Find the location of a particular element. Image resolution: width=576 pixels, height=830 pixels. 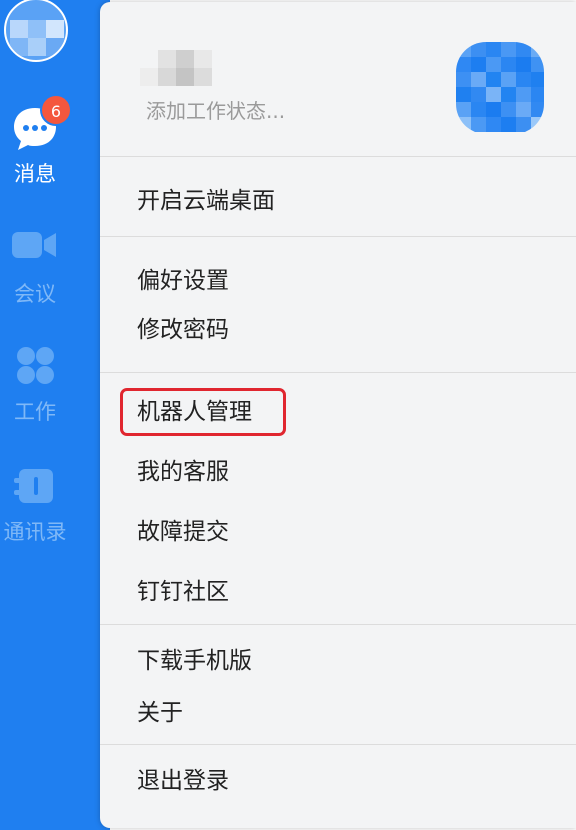

video-camera-icon is located at coordinates (34, 245).